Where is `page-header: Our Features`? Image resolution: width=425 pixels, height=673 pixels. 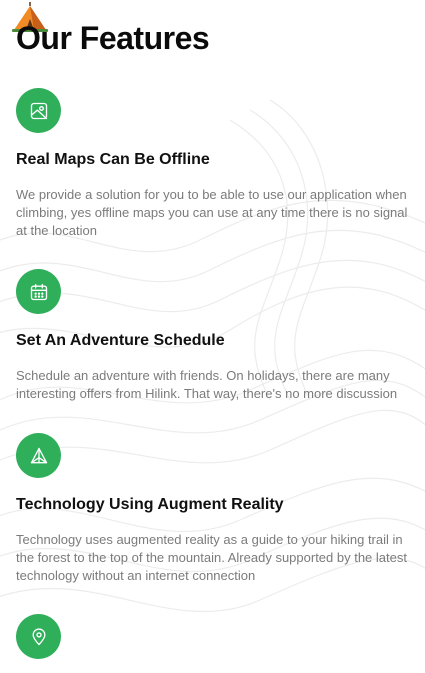 page-header: Our Features is located at coordinates (210, 30).